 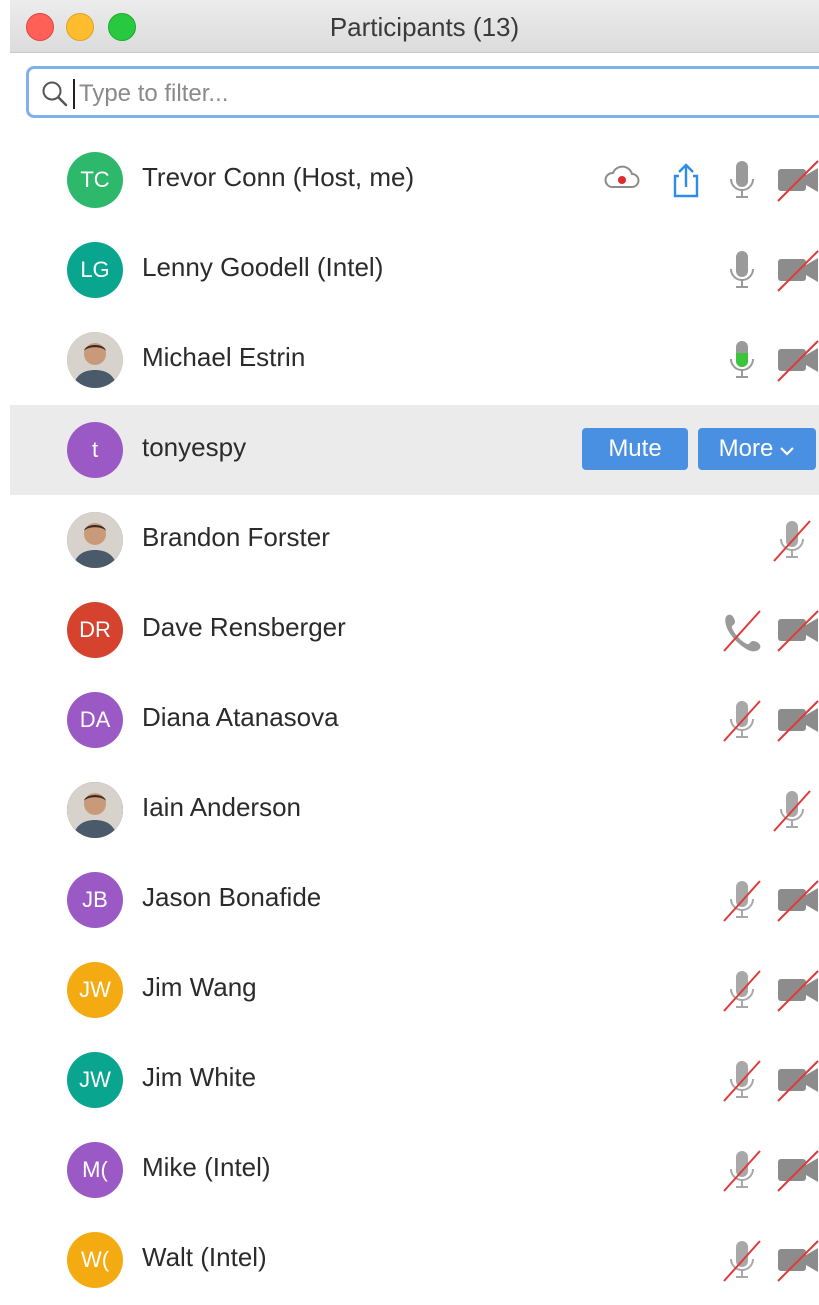 What do you see at coordinates (263, 267) in the screenshot?
I see `participant-name: Lenny Goodell (Intel)` at bounding box center [263, 267].